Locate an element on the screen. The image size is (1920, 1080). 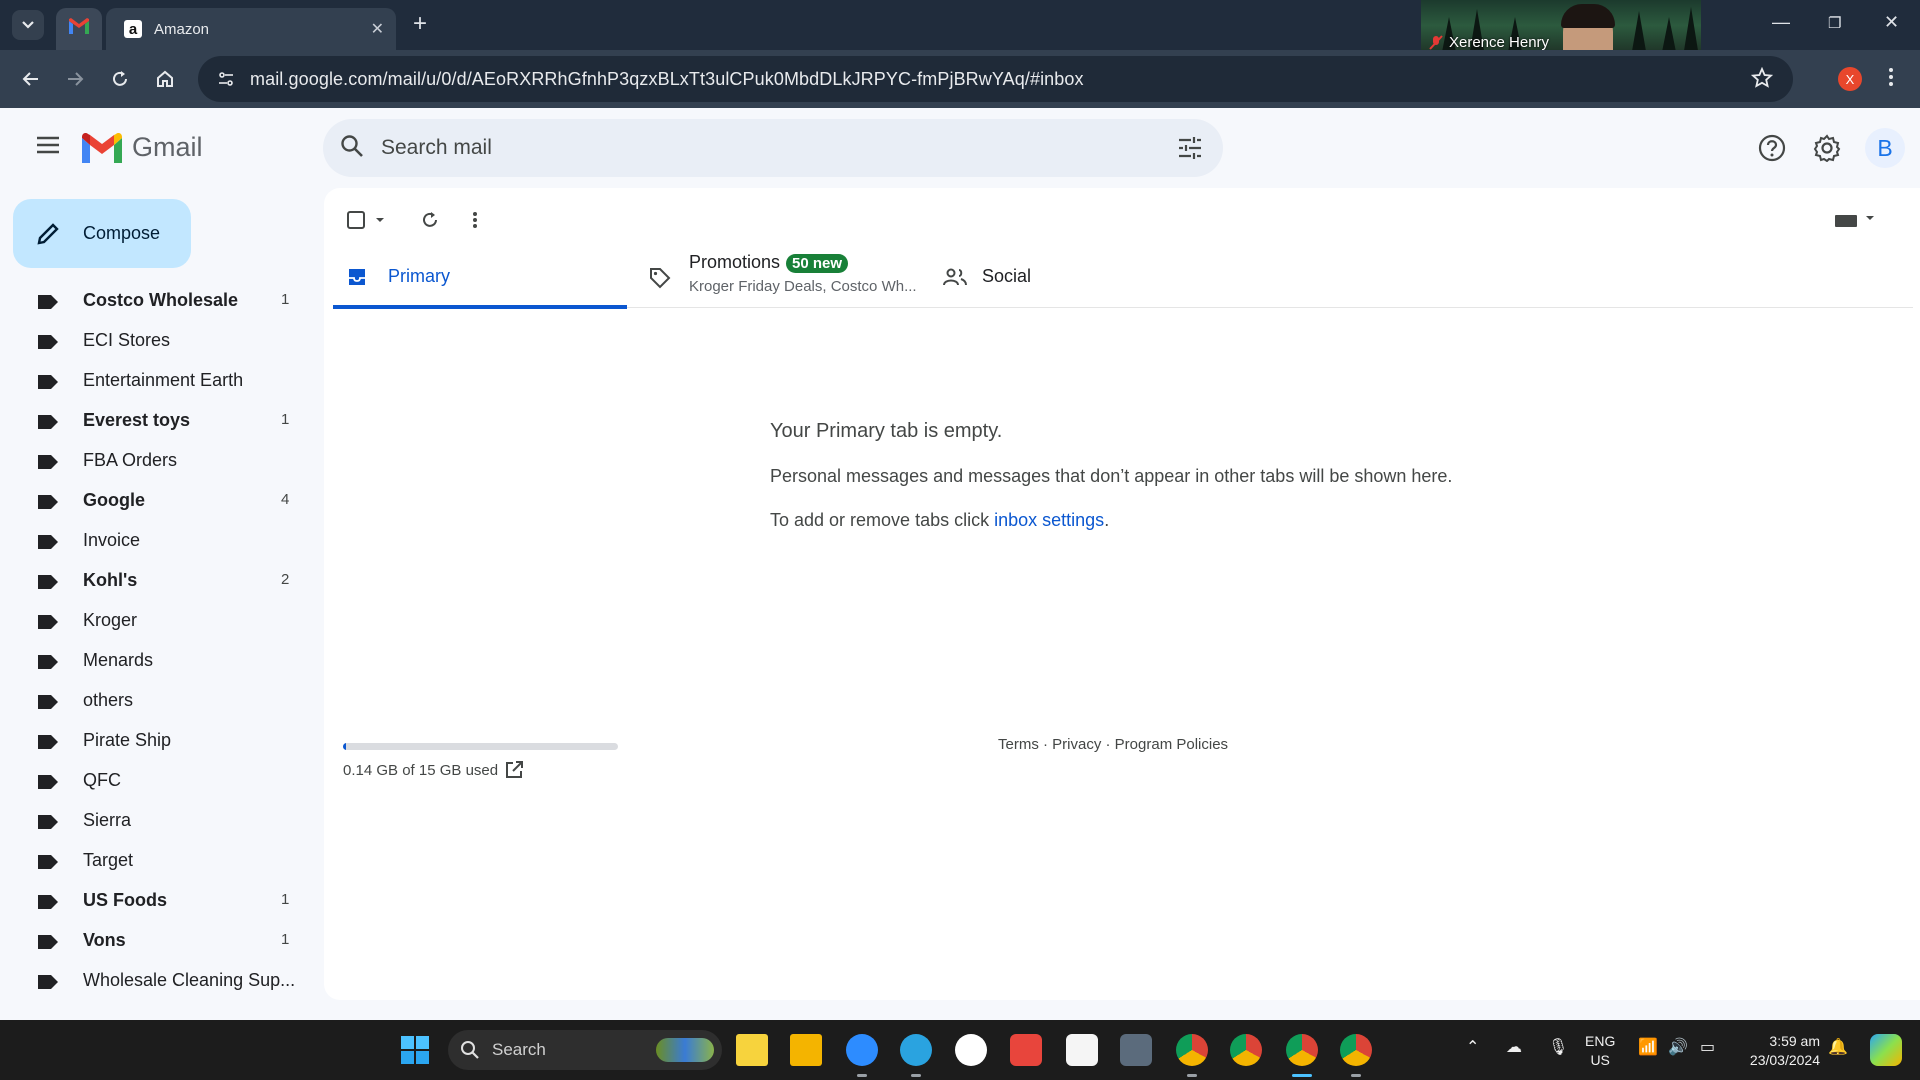
sidebar-label-item: Google 4 is located at coordinates (160, 500).